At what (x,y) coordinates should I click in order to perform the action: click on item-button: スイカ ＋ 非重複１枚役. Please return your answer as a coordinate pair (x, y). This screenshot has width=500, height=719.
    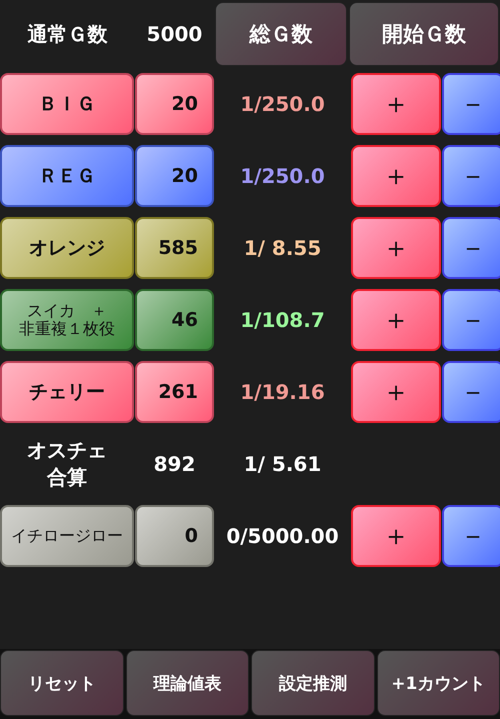
    Looking at the image, I should click on (67, 320).